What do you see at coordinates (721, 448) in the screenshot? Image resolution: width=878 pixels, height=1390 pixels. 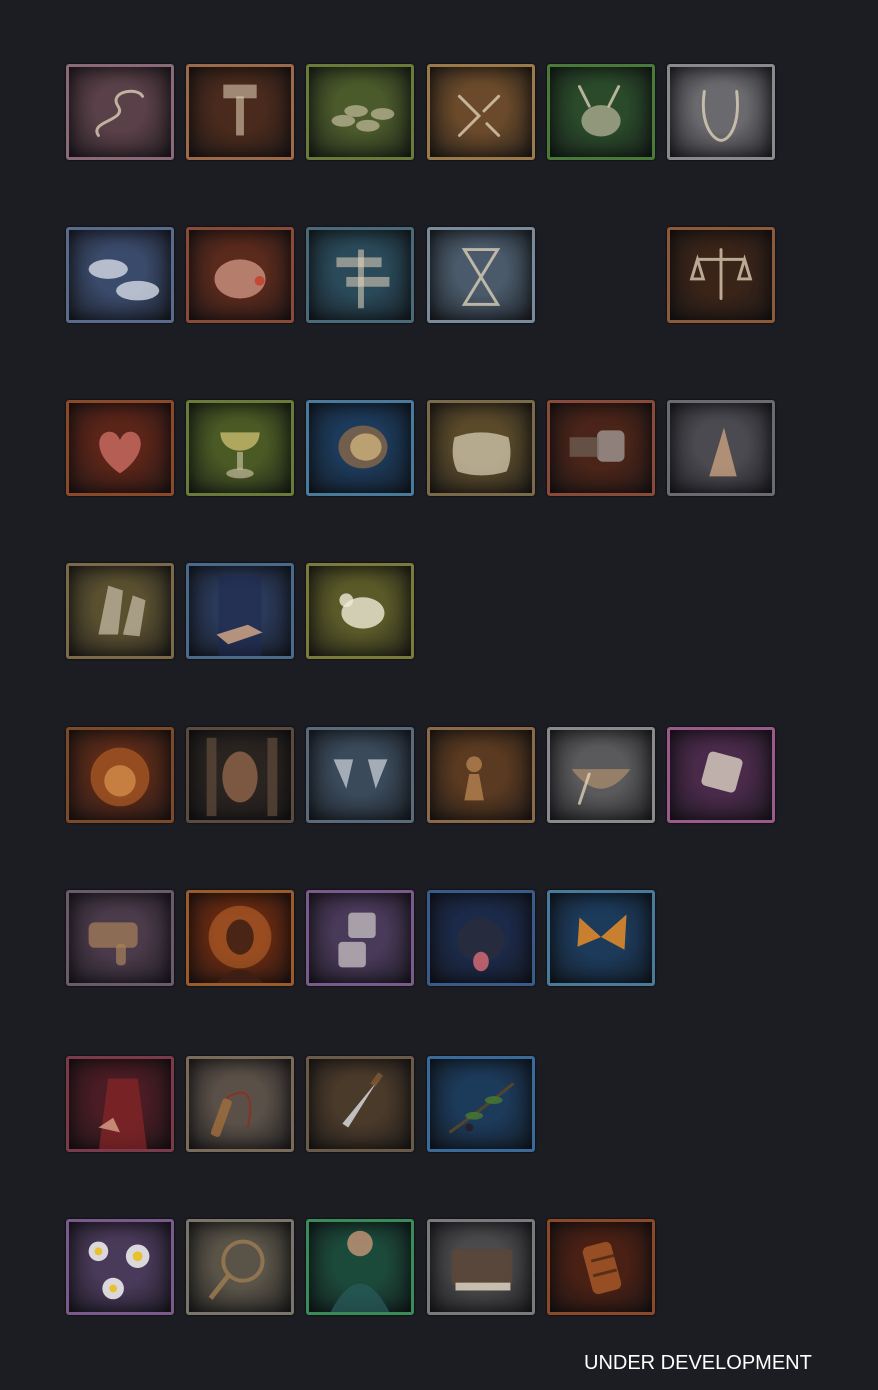 I see `praying-hands-icon` at bounding box center [721, 448].